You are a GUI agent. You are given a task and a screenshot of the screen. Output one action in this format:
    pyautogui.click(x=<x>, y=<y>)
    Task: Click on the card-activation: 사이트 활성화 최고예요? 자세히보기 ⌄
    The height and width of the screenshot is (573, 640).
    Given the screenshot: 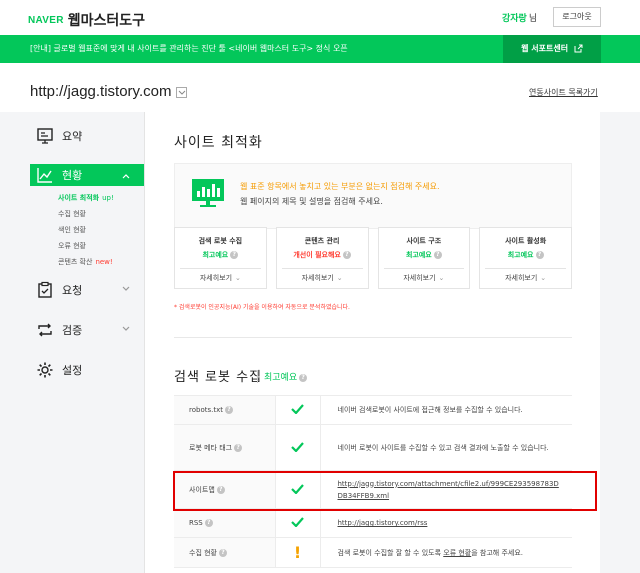 What is the action you would take?
    pyautogui.click(x=525, y=258)
    